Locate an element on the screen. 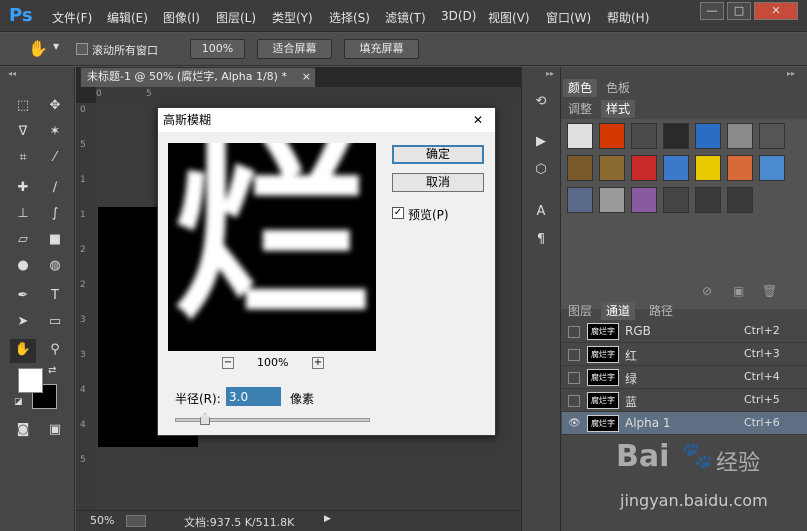 This screenshot has width=807, height=531. eyedropper-icon: ⁄ is located at coordinates (55, 158).